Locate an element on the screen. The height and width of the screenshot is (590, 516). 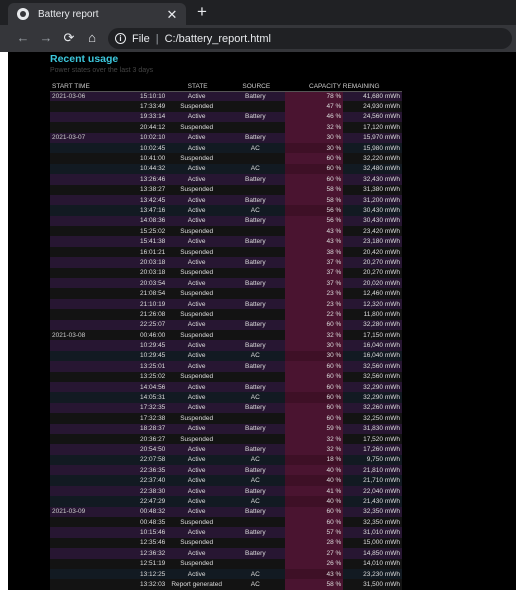
tab-battery-report: Battery report ✕ is located at coordinates (97, 14).